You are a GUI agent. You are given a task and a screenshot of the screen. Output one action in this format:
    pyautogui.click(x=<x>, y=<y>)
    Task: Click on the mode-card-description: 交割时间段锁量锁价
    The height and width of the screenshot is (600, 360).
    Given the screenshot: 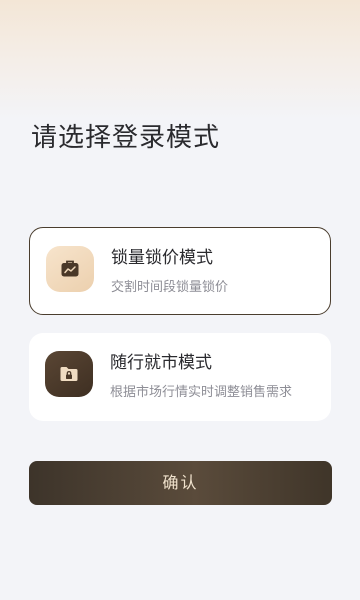 What is the action you would take?
    pyautogui.click(x=170, y=287)
    